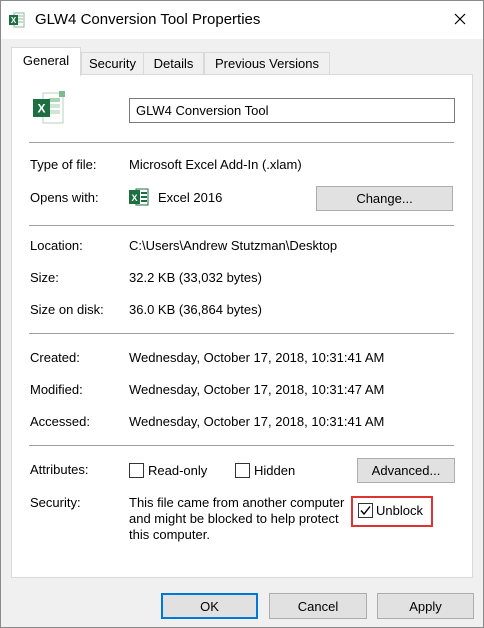  What do you see at coordinates (195, 309) in the screenshot?
I see `size-on-disk-value: 36.0 KB (36,864 bytes)` at bounding box center [195, 309].